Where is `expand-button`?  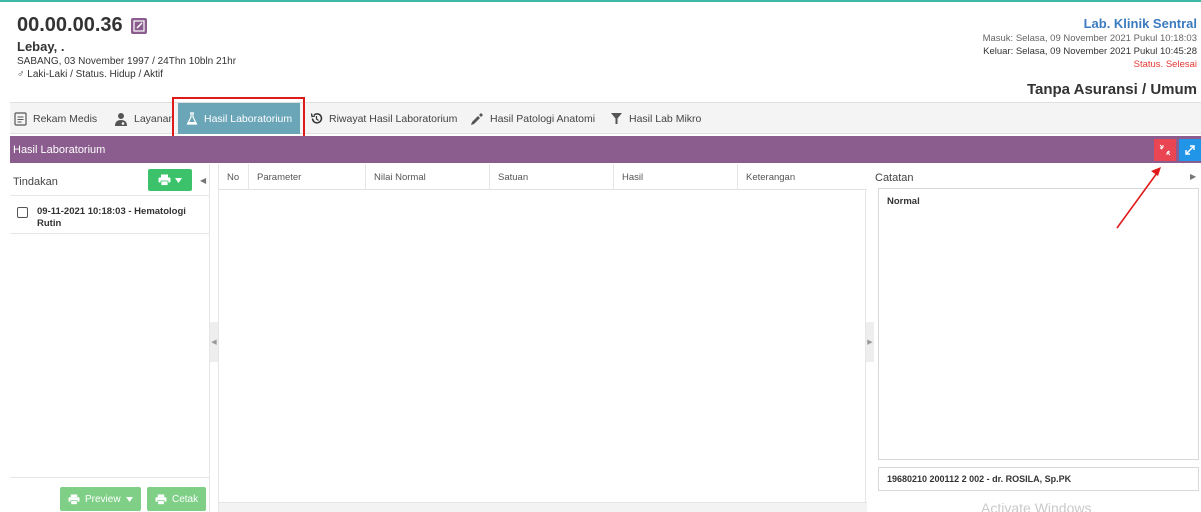
expand-button is located at coordinates (1190, 150).